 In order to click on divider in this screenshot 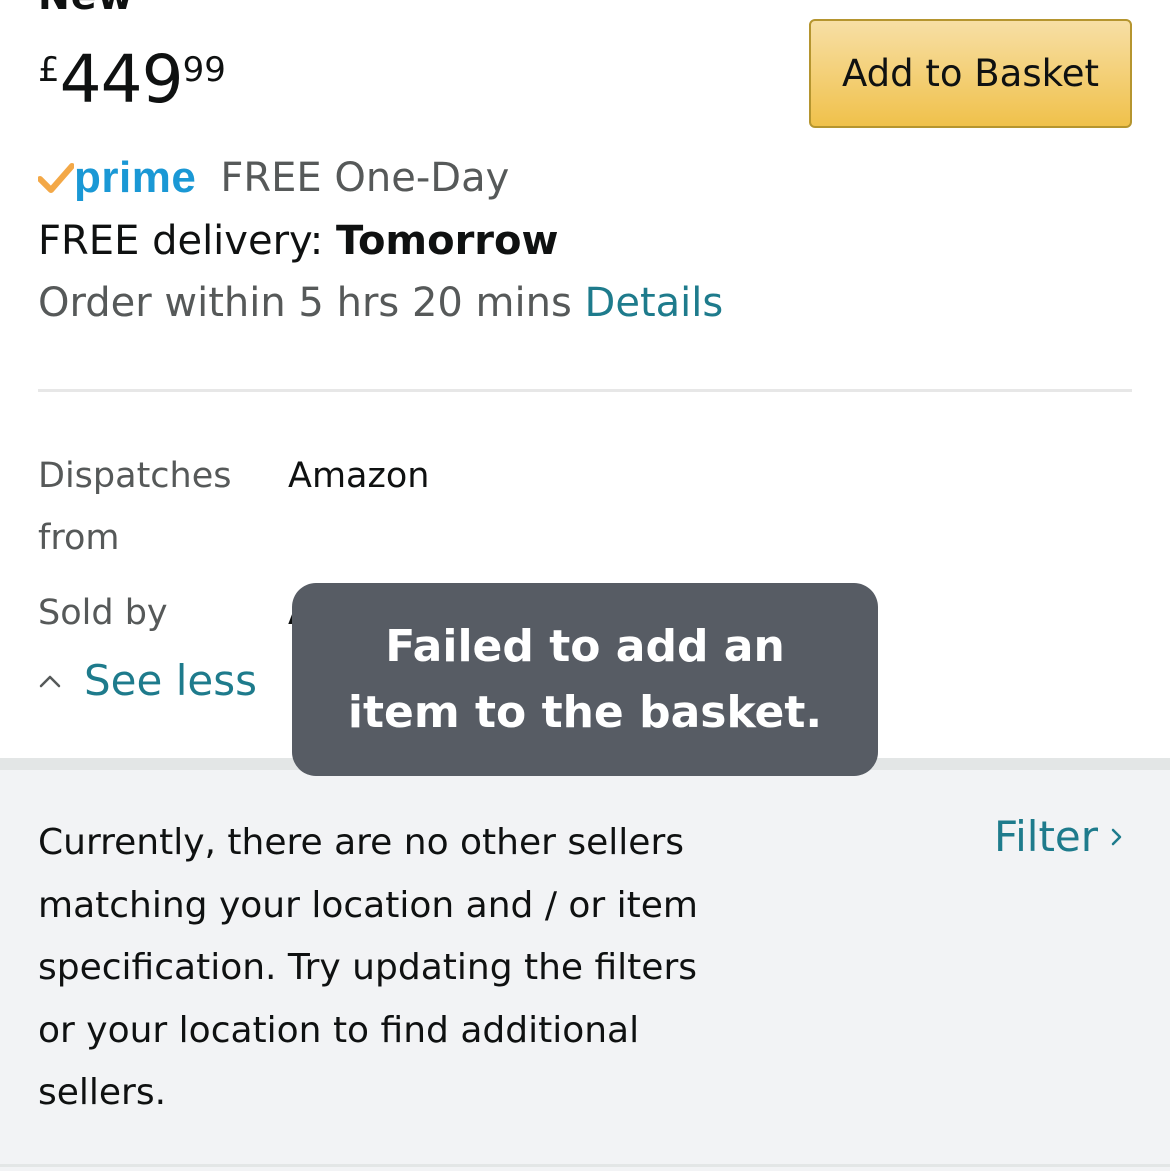, I will do `click(585, 390)`.